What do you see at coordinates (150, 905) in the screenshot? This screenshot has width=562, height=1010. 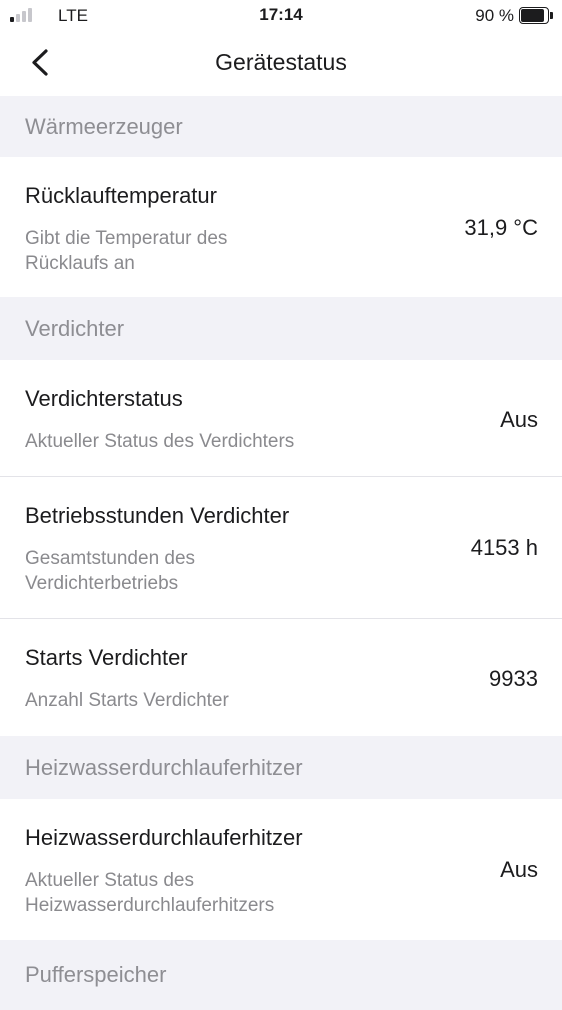 I see `row-description-line: Heizwasserdurchlauferhitzers` at bounding box center [150, 905].